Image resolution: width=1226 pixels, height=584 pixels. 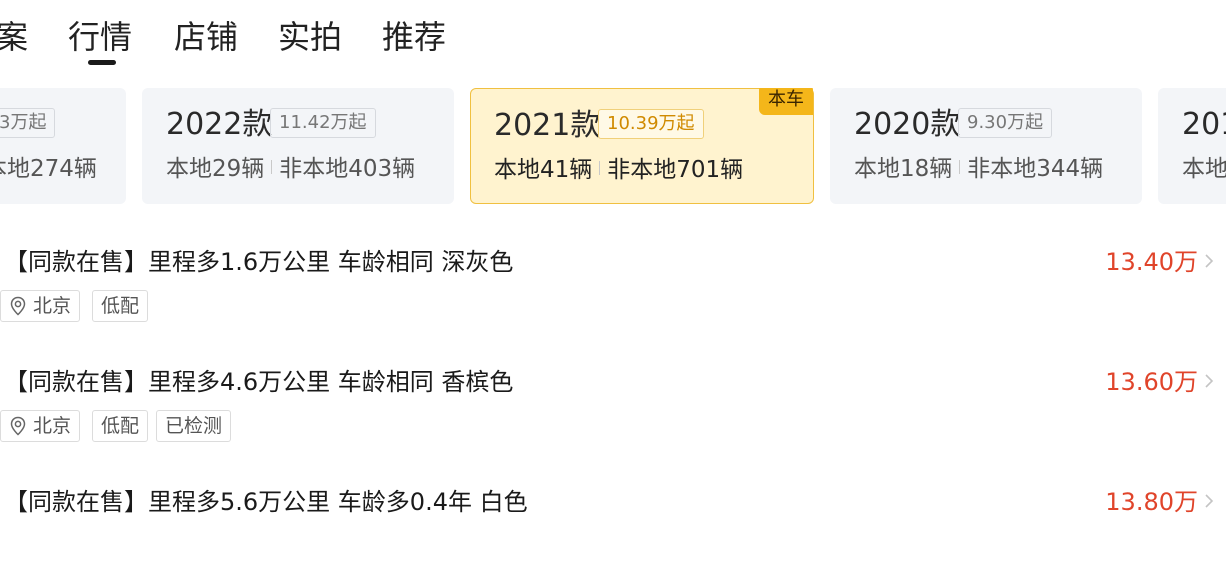 What do you see at coordinates (63, 146) in the screenshot?
I see `year-card: 3万起 本地274辆` at bounding box center [63, 146].